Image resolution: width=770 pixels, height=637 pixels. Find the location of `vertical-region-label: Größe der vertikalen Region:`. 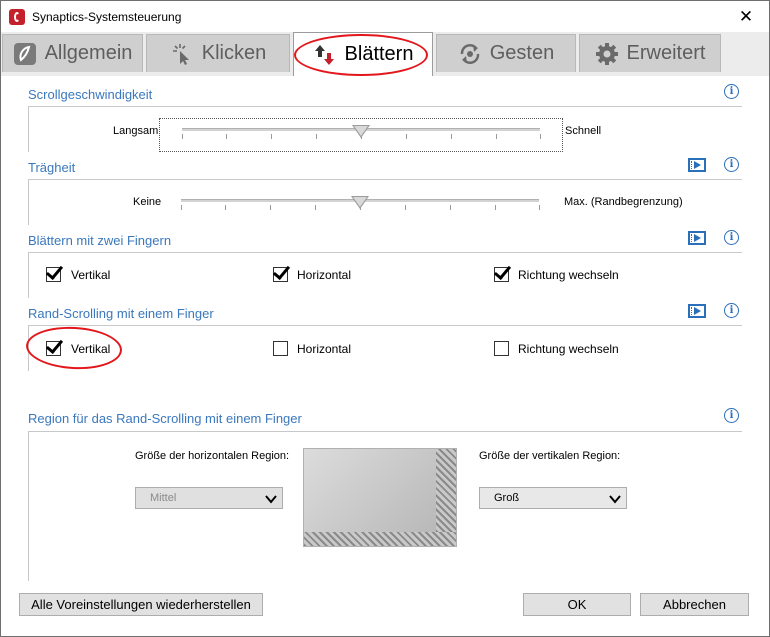

vertical-region-label: Größe der vertikalen Region: is located at coordinates (550, 456).